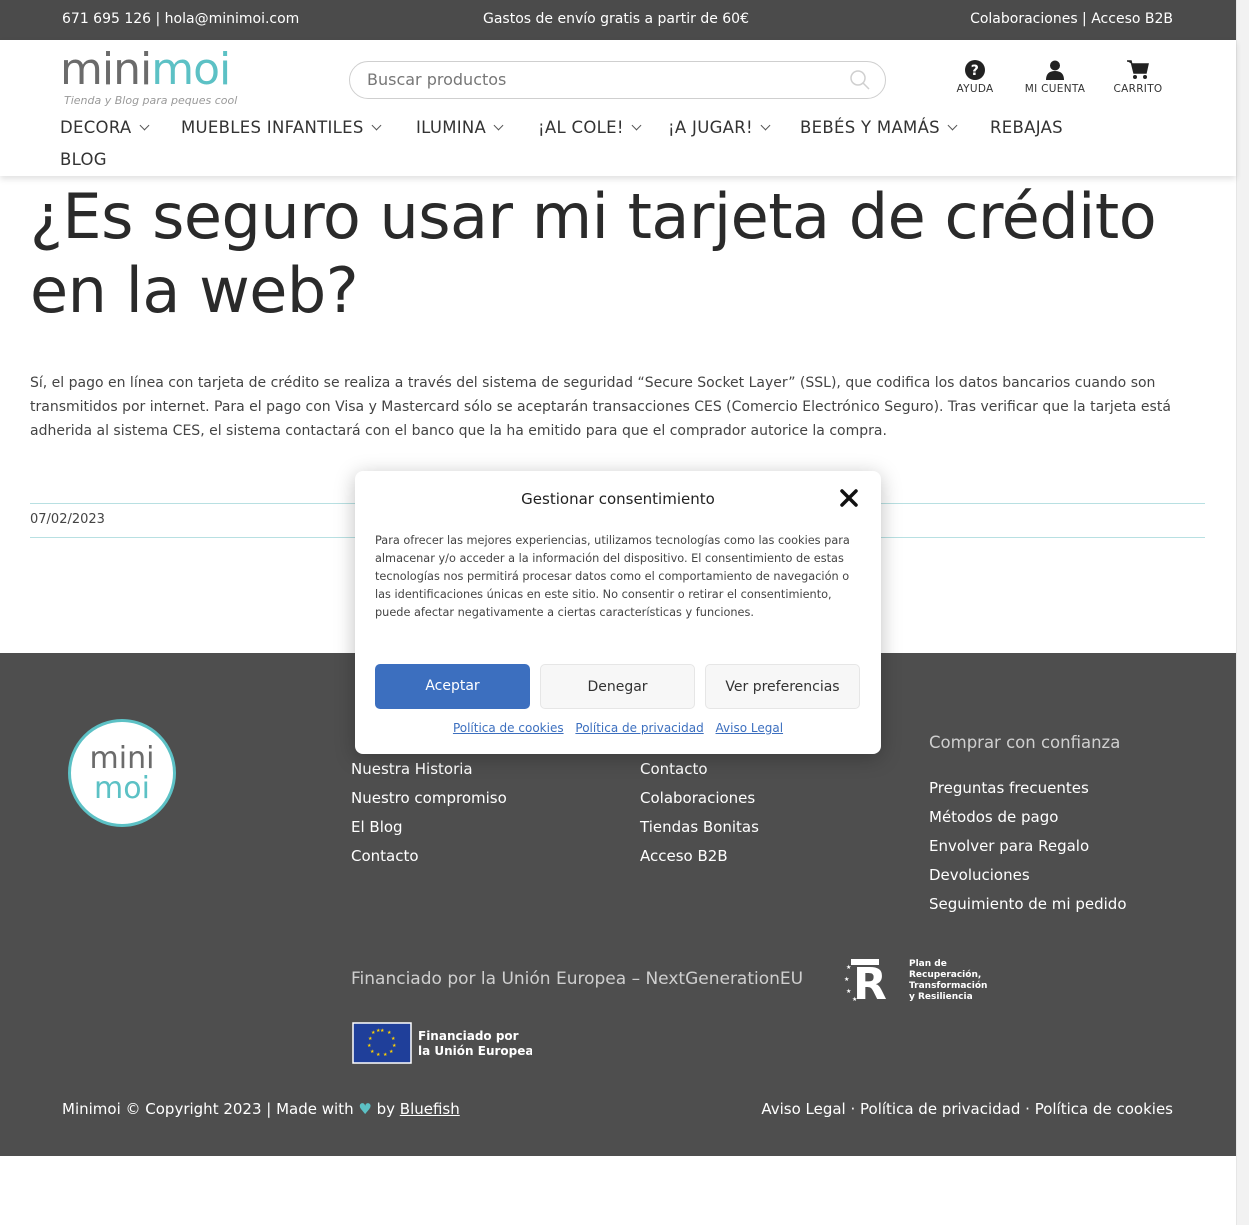  Describe the element at coordinates (475, 1051) in the screenshot. I see `eu-flag-line-2: la Unión Europea` at that location.